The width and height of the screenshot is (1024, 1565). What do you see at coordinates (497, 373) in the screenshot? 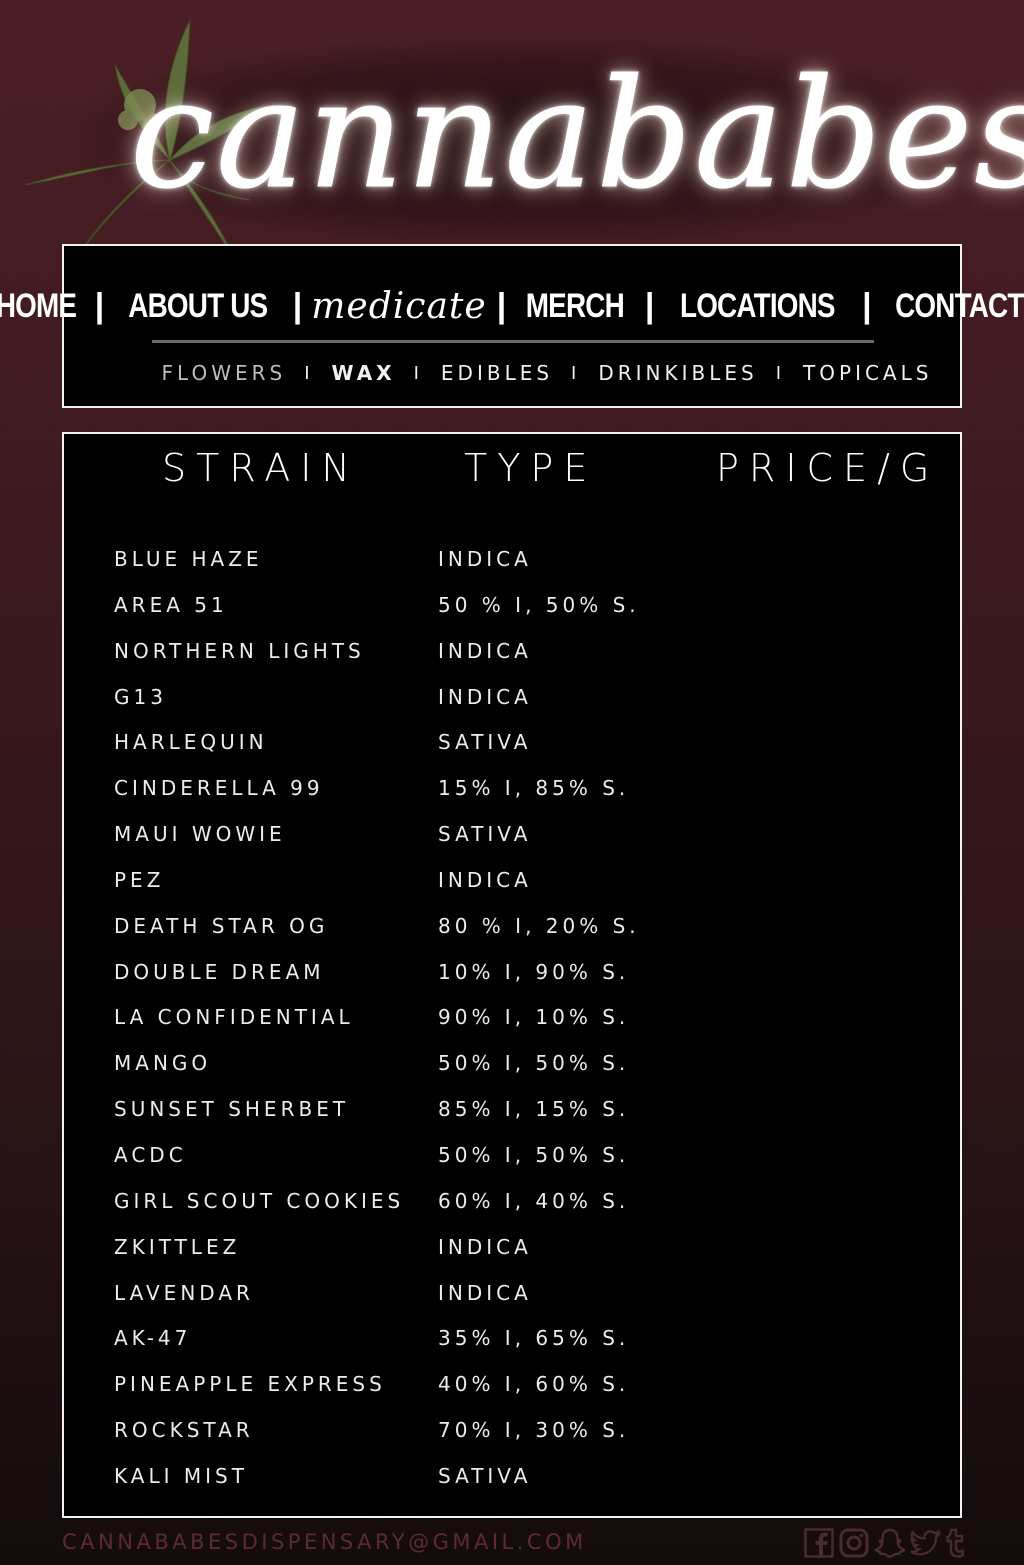
I see `subnav-item-edibles: EDIBLES` at bounding box center [497, 373].